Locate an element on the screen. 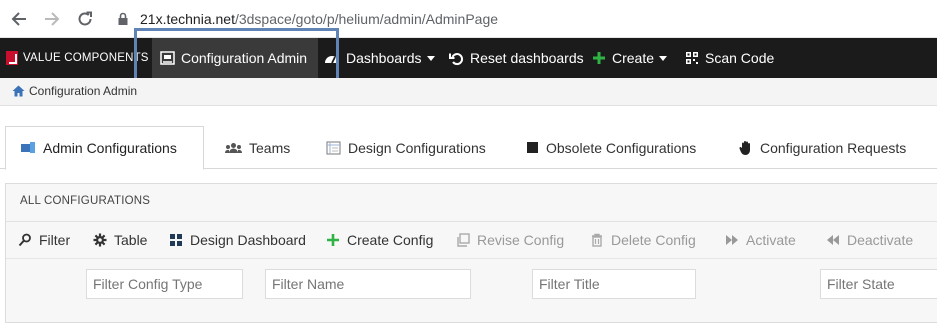 The width and height of the screenshot is (937, 323). nav-create-label: Create is located at coordinates (633, 58).